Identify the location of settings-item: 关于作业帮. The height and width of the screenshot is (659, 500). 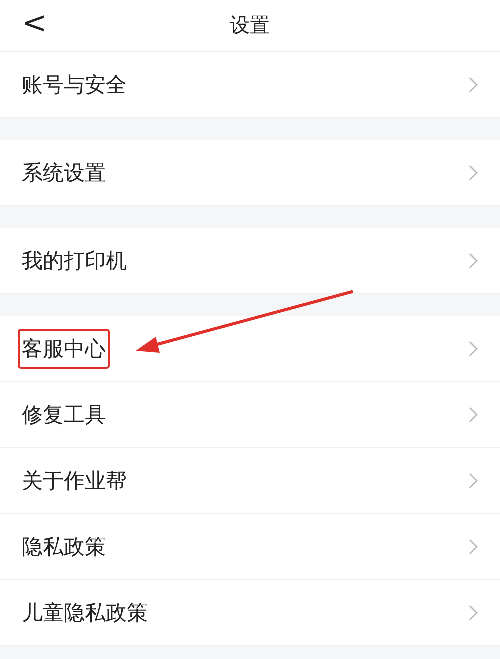
(250, 481).